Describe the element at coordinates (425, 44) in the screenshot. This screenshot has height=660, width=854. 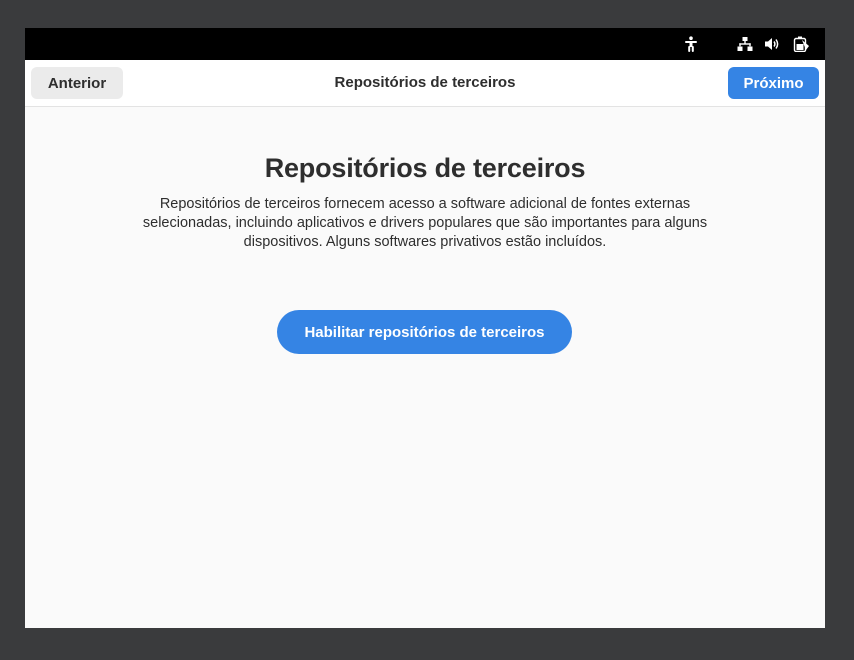
I see `top-bar` at that location.